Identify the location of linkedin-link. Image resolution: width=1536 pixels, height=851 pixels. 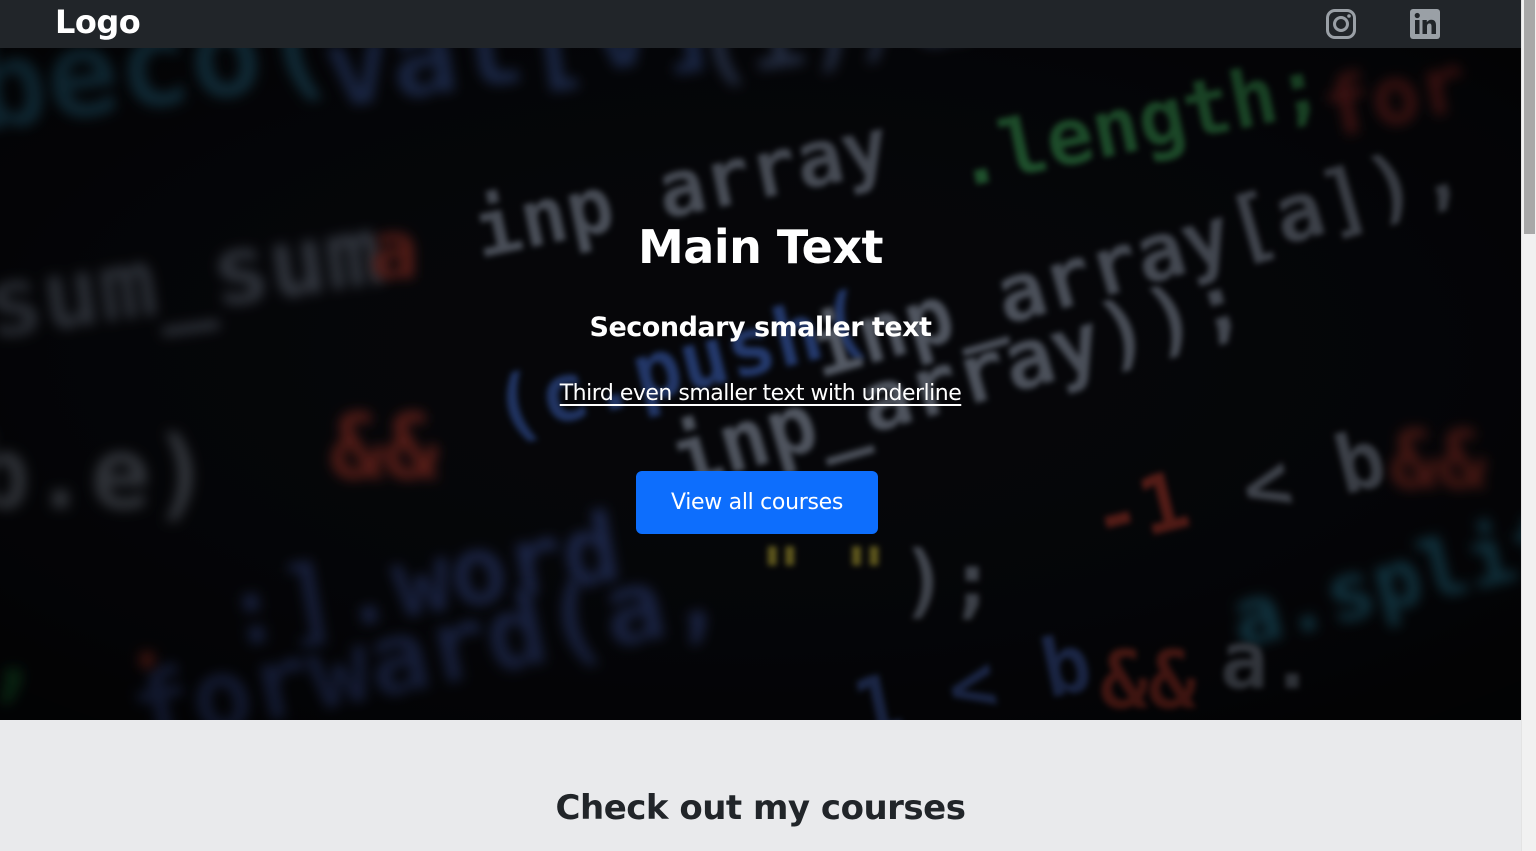
(1425, 24).